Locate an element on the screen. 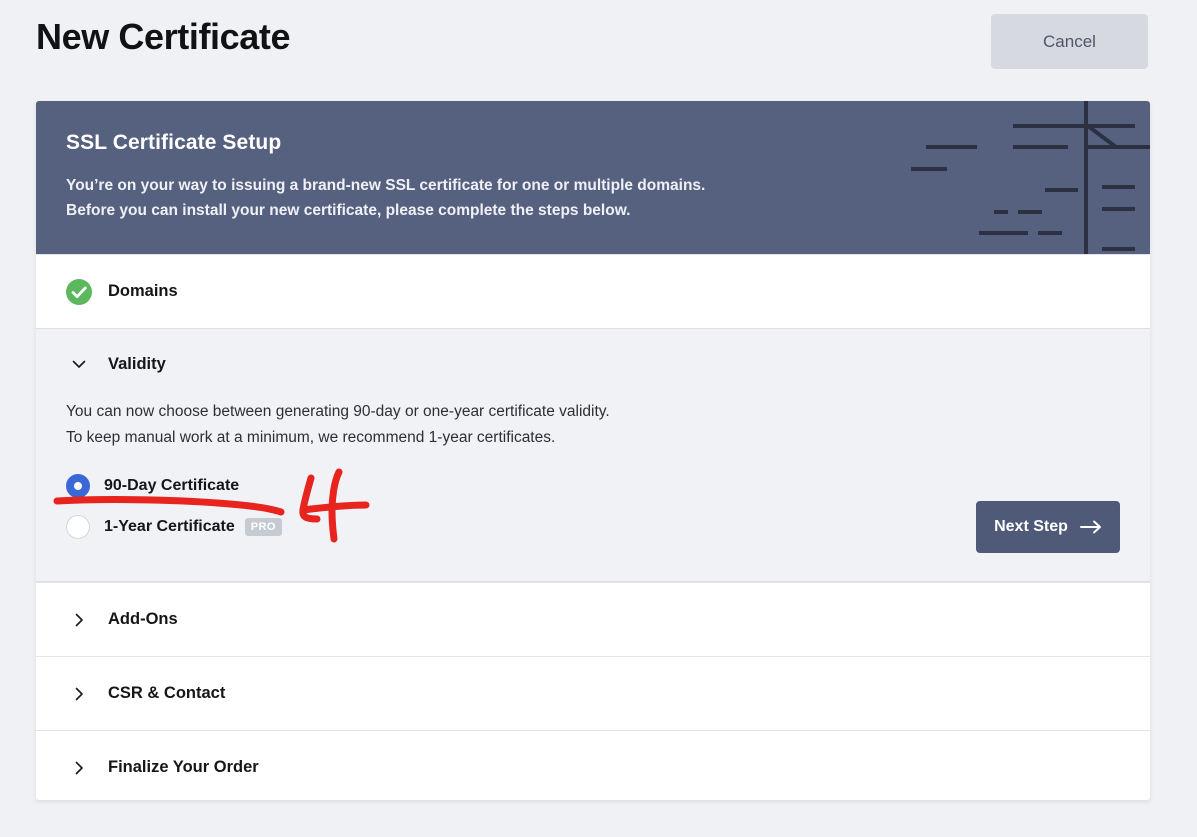 The image size is (1197, 837). step-row-addons: Add-Ons is located at coordinates (593, 619).